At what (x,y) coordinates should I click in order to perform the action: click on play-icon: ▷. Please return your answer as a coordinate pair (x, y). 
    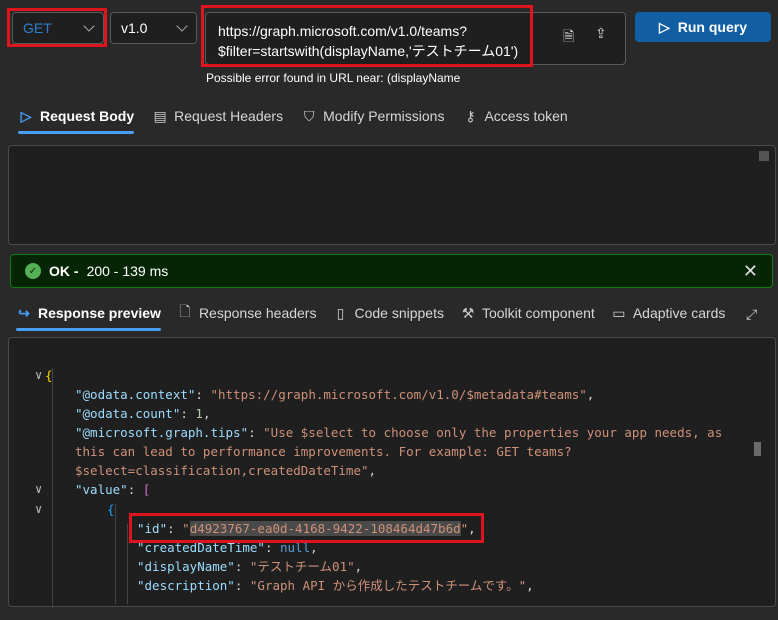
    Looking at the image, I should click on (664, 26).